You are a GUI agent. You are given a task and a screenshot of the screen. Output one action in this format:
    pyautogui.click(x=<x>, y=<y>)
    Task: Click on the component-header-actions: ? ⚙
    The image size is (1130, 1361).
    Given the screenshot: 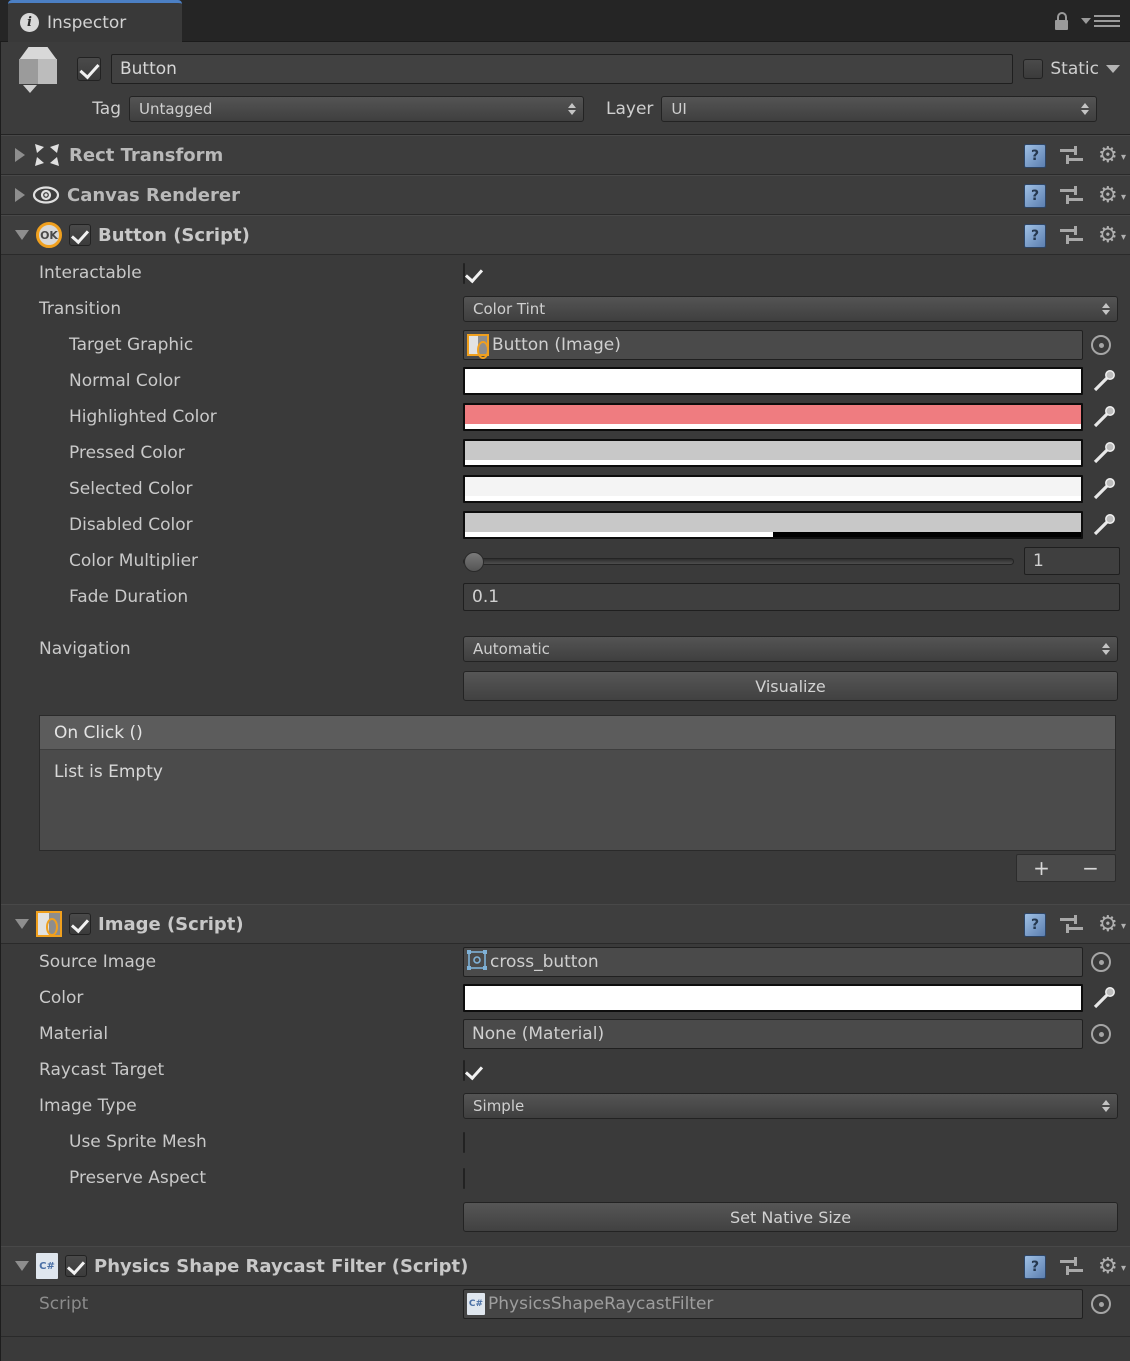 What is the action you would take?
    pyautogui.click(x=1075, y=1267)
    